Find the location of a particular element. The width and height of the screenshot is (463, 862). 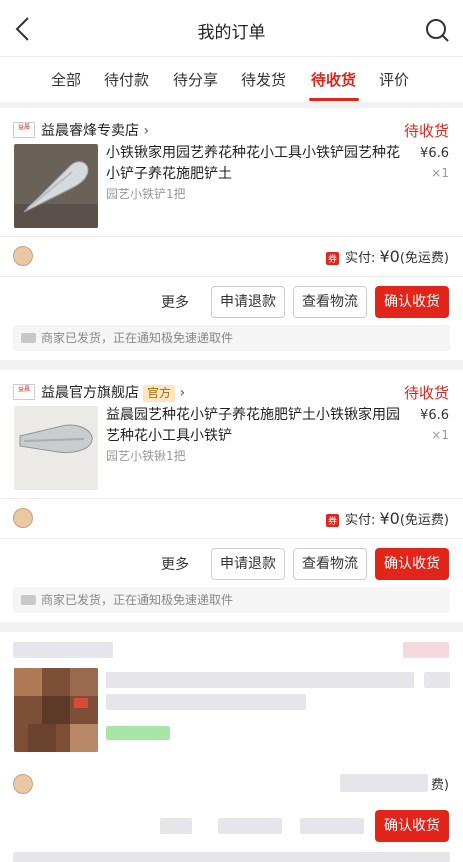

product-title: 小铁锹家用园艺养花种花小工具小铁铲园艺种花小铲子养花施肥铲土 is located at coordinates (259, 164).